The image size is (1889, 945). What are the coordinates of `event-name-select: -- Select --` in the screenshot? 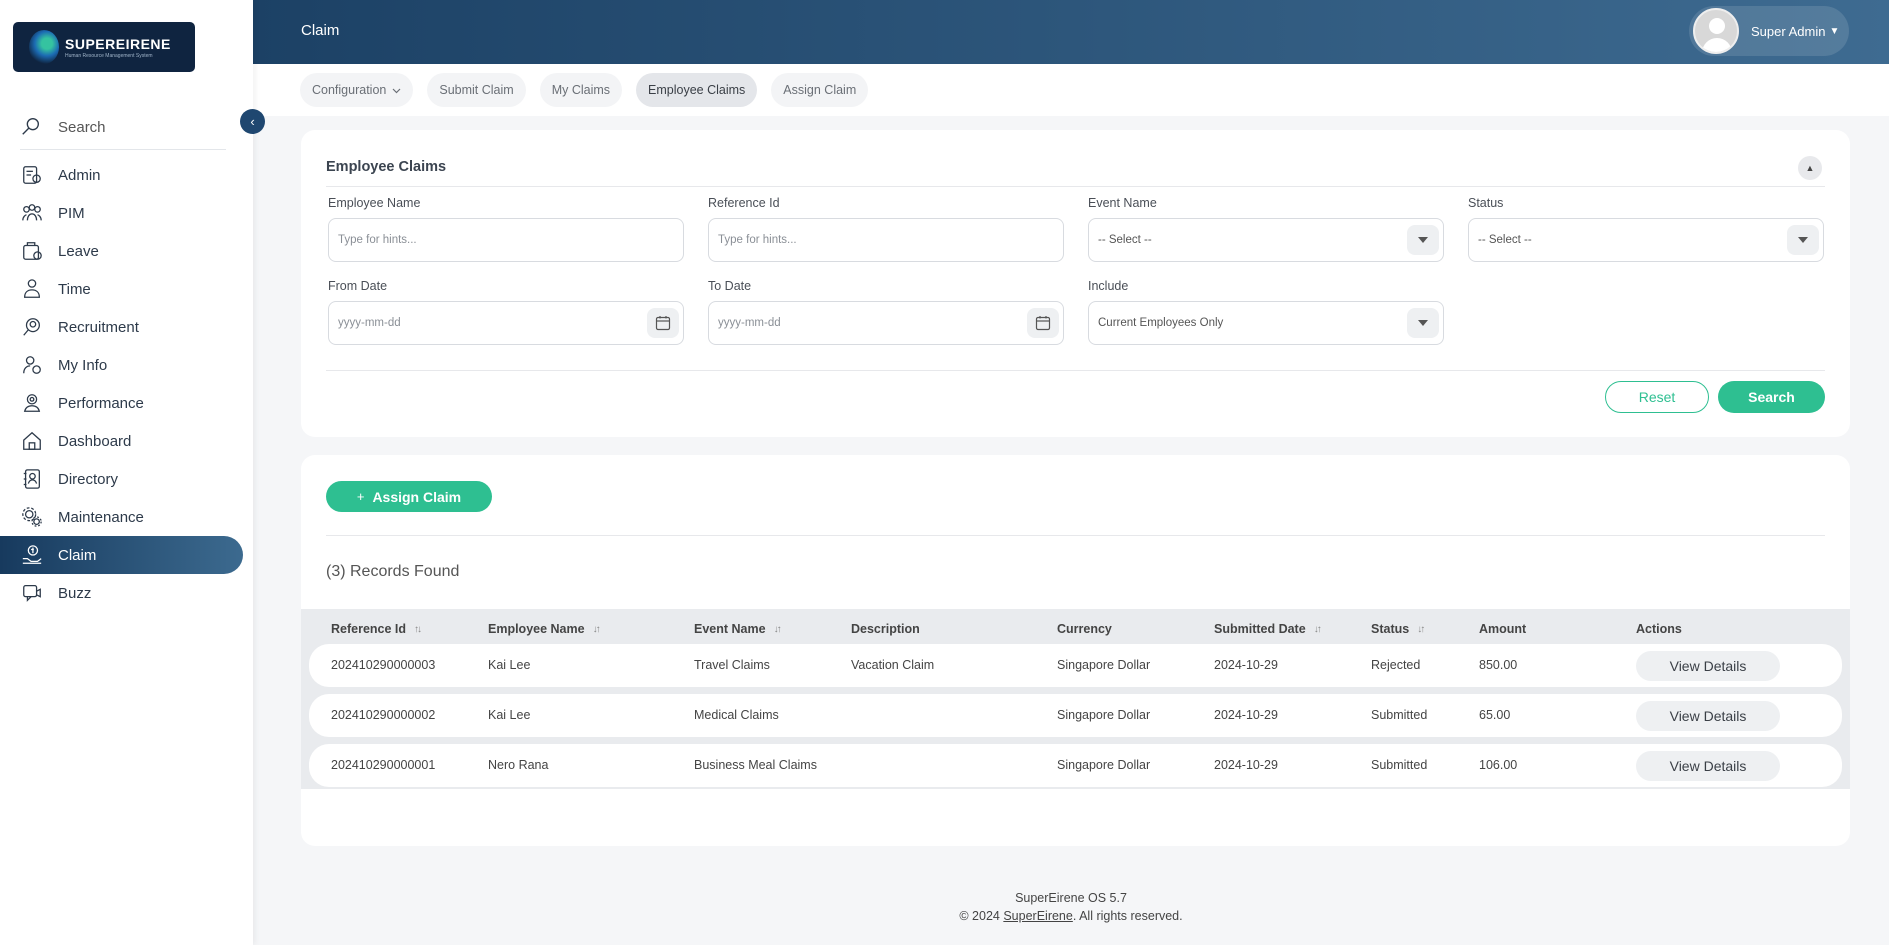 It's located at (1266, 240).